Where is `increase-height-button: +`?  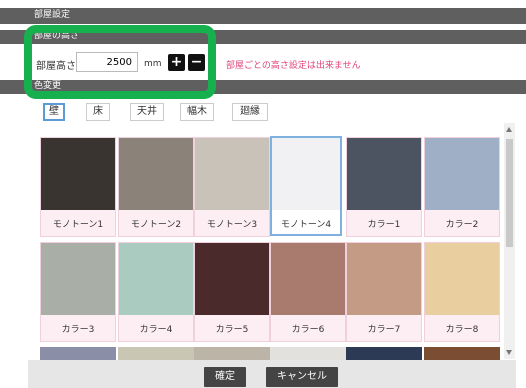 increase-height-button: + is located at coordinates (176, 62).